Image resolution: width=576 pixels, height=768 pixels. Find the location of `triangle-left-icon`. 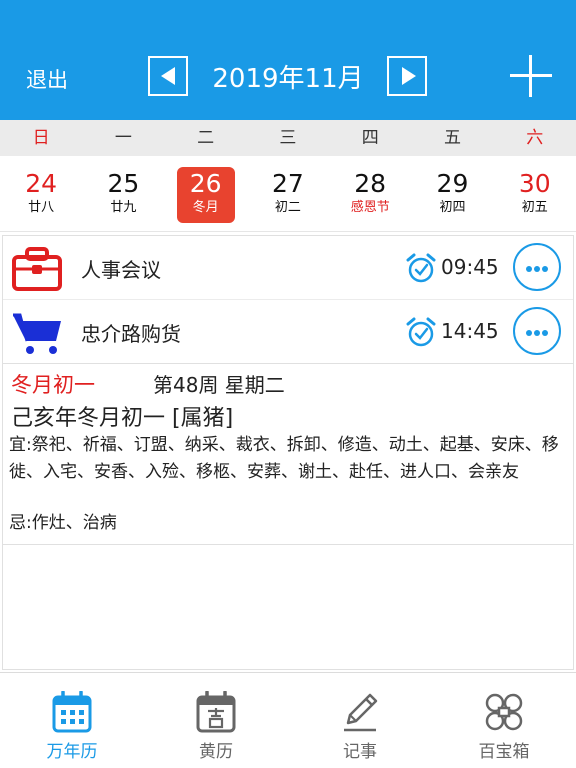

triangle-left-icon is located at coordinates (168, 76).